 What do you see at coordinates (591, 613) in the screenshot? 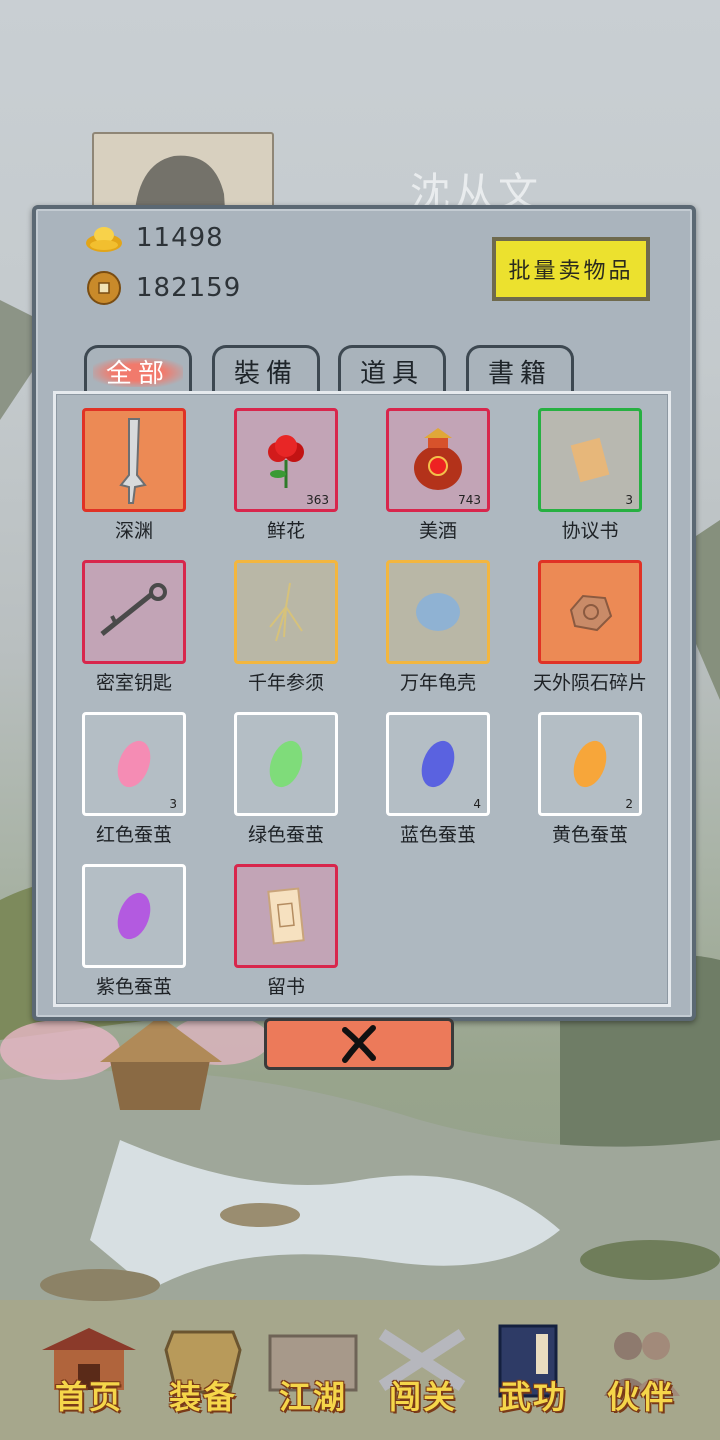
I see `meteorite-icon` at bounding box center [591, 613].